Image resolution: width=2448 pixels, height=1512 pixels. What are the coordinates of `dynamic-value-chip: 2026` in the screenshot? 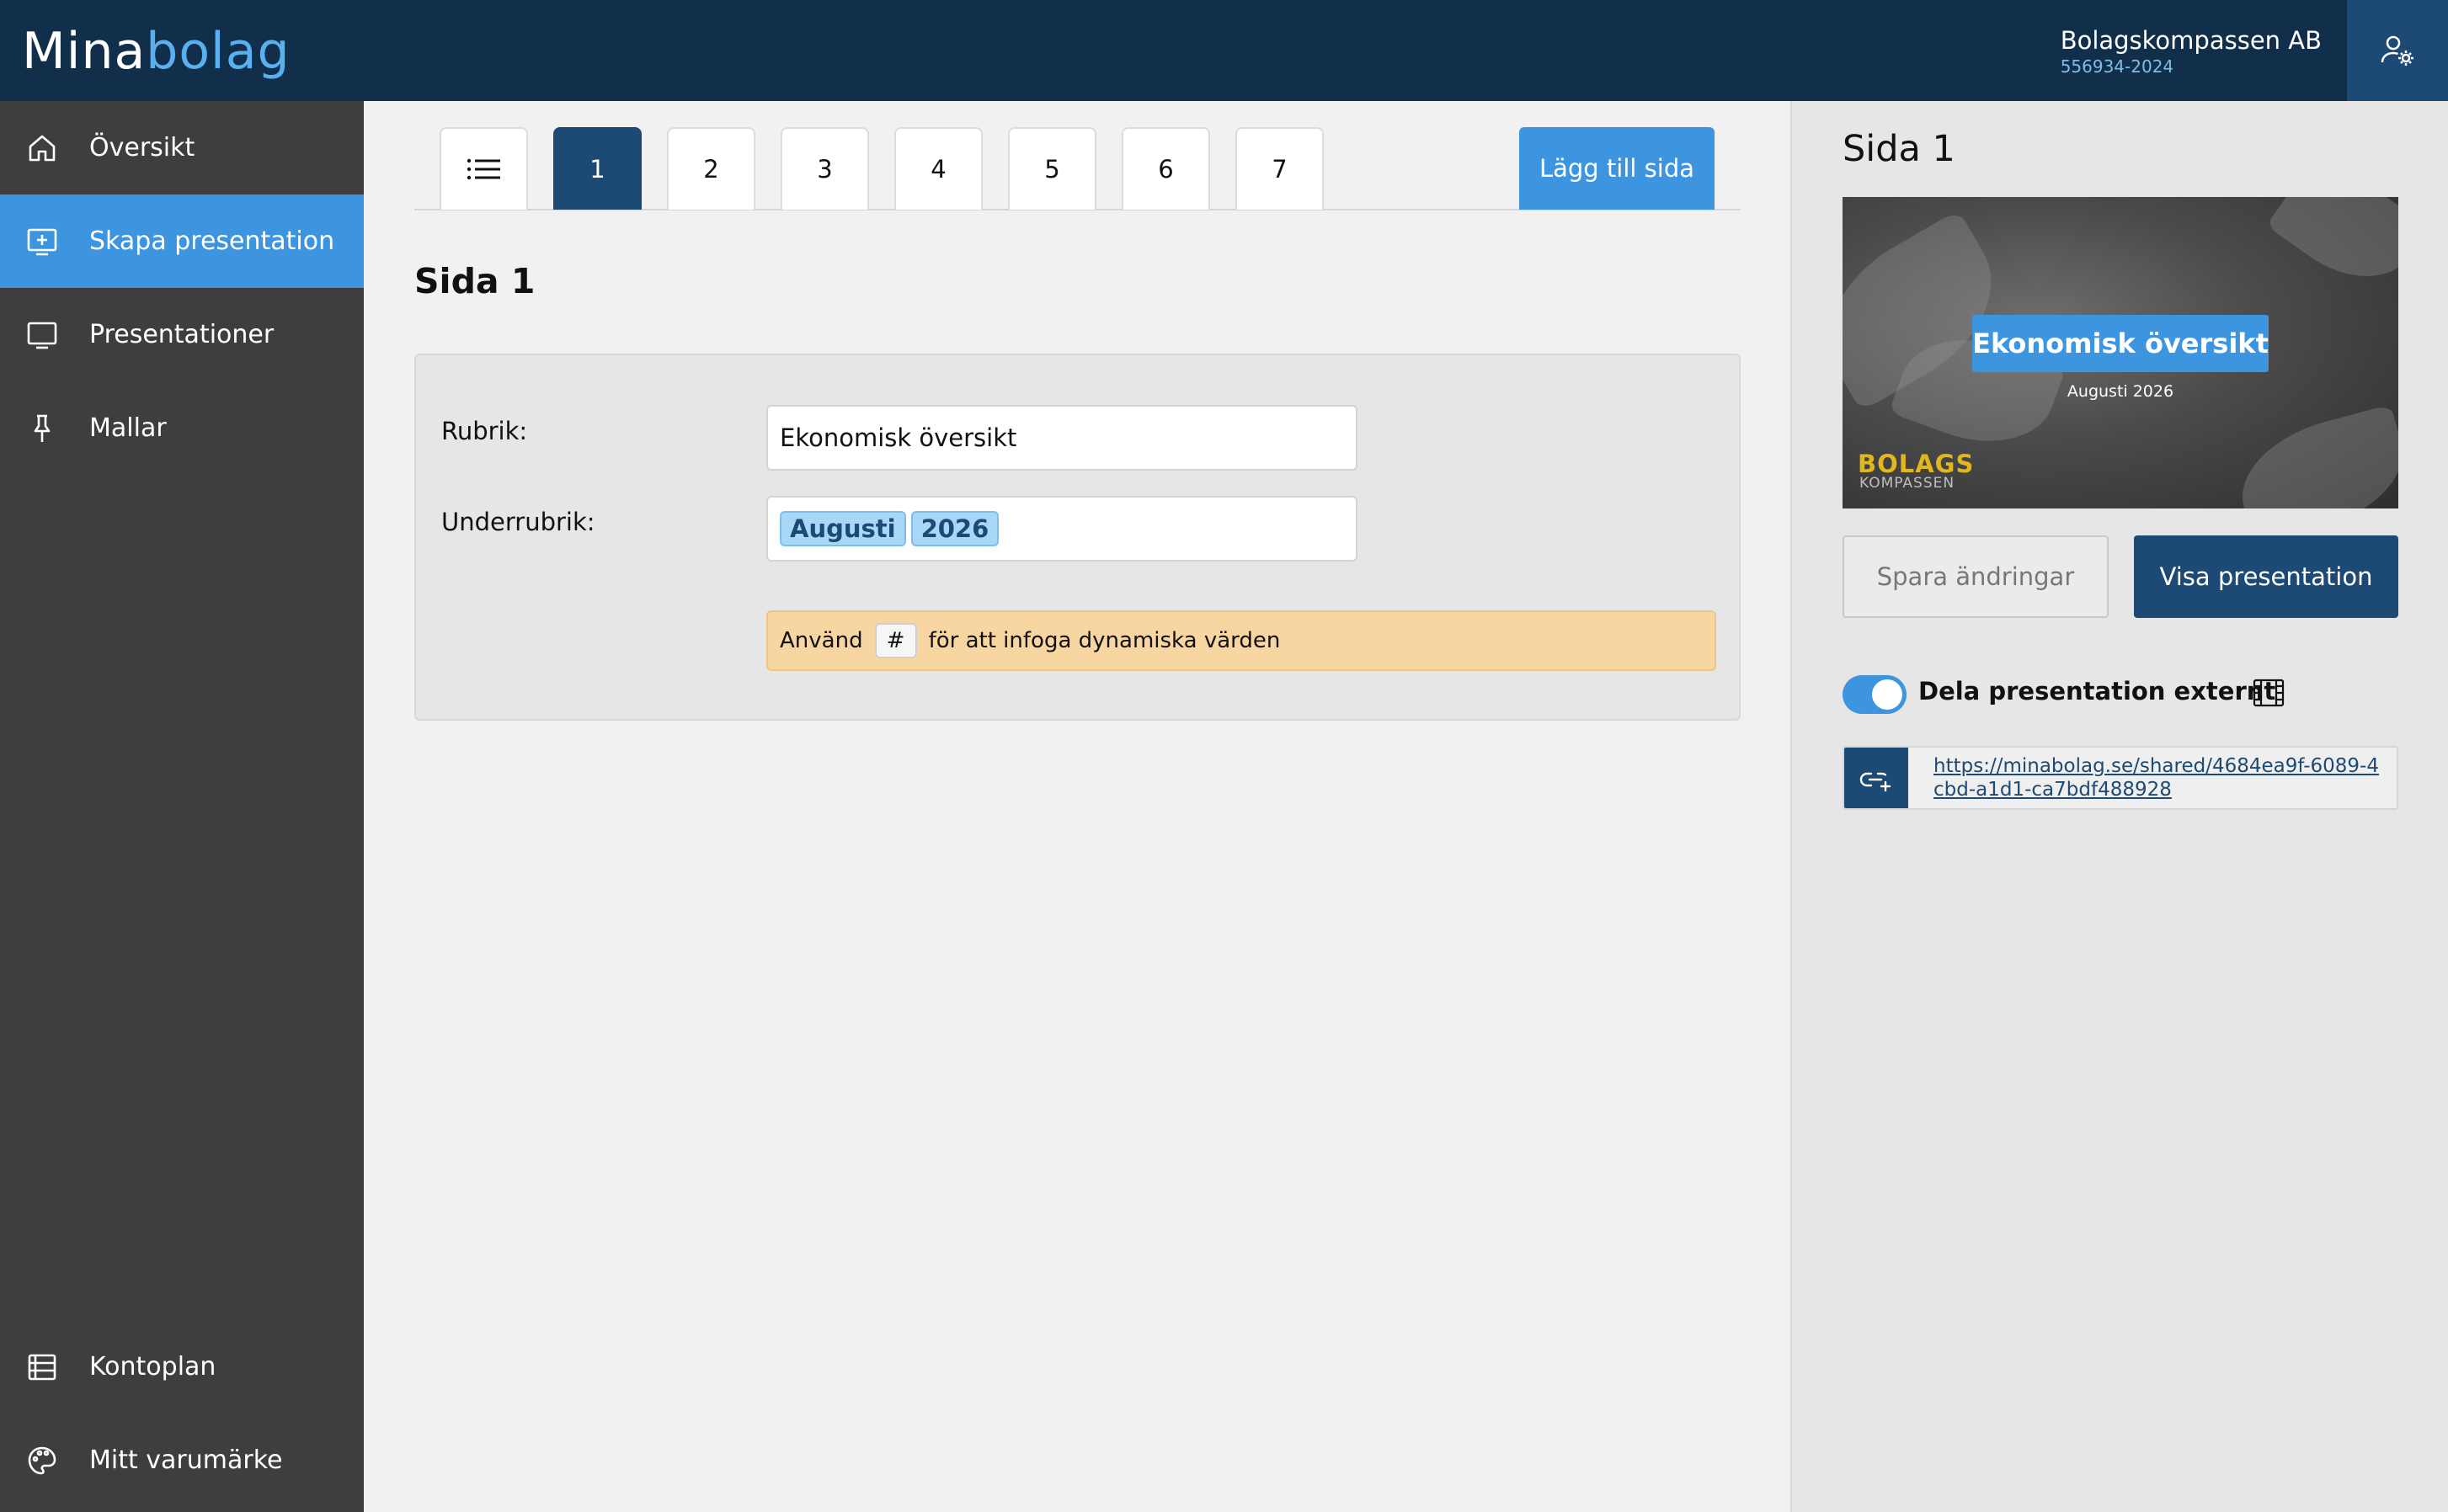 It's located at (955, 529).